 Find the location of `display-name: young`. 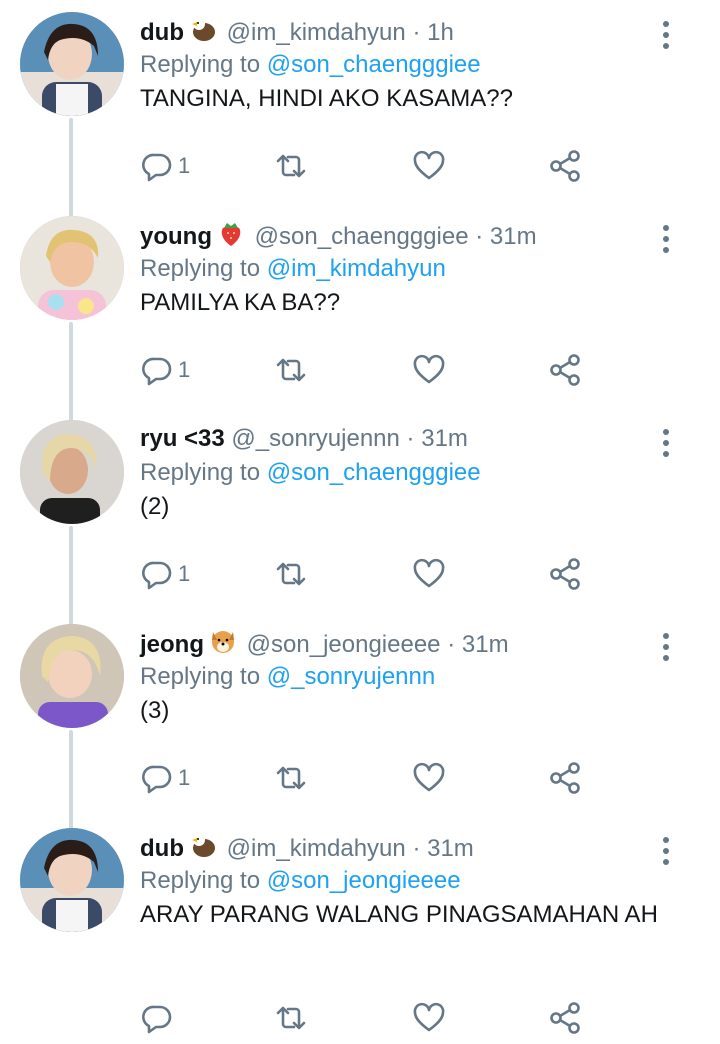

display-name: young is located at coordinates (176, 236).